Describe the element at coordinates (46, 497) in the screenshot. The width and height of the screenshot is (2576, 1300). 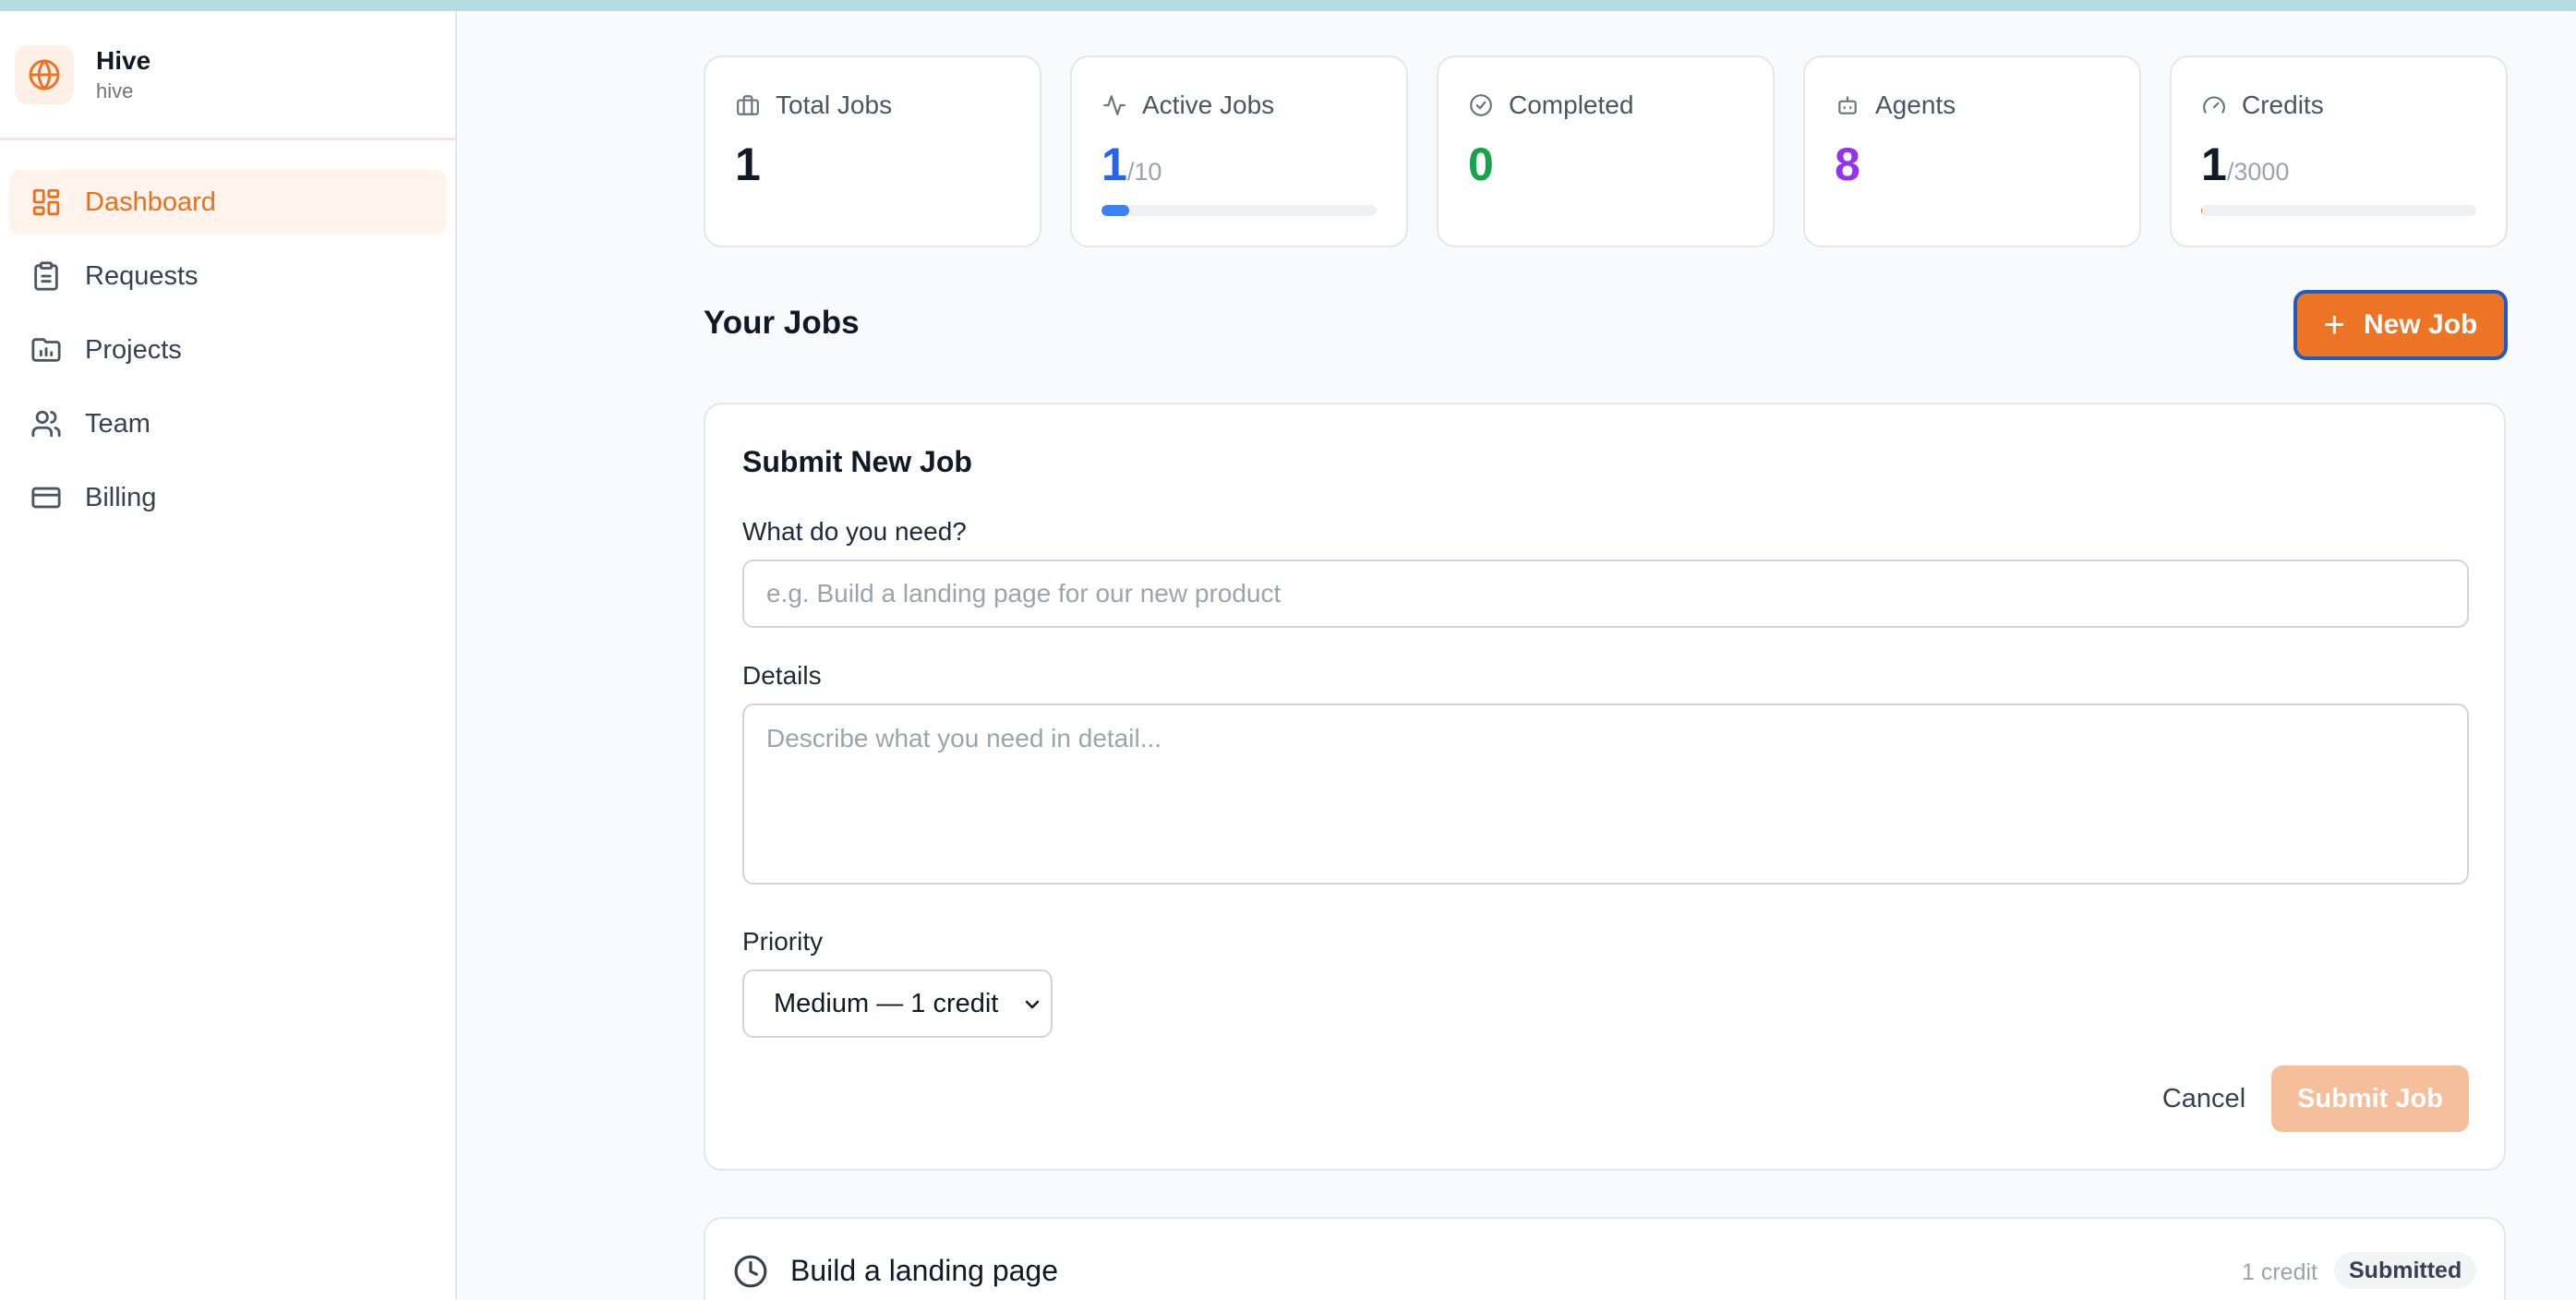
I see `credit-card-icon` at that location.